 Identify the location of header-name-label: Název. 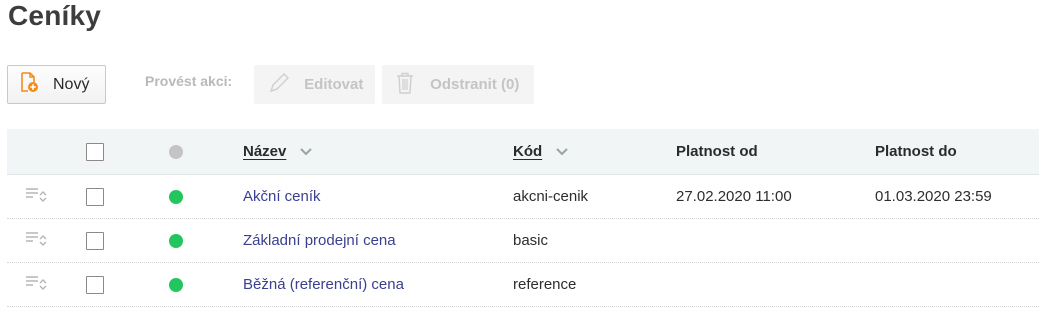
(264, 151).